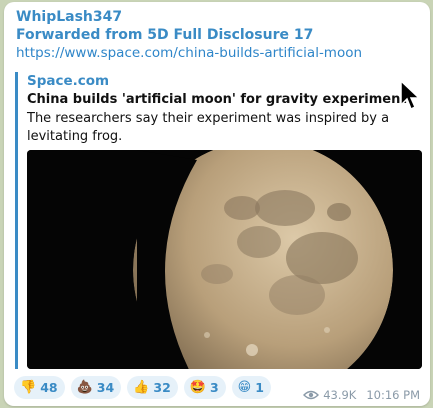 Image resolution: width=433 pixels, height=408 pixels. I want to click on reaction-star-struck: 🤩 3, so click(204, 387).